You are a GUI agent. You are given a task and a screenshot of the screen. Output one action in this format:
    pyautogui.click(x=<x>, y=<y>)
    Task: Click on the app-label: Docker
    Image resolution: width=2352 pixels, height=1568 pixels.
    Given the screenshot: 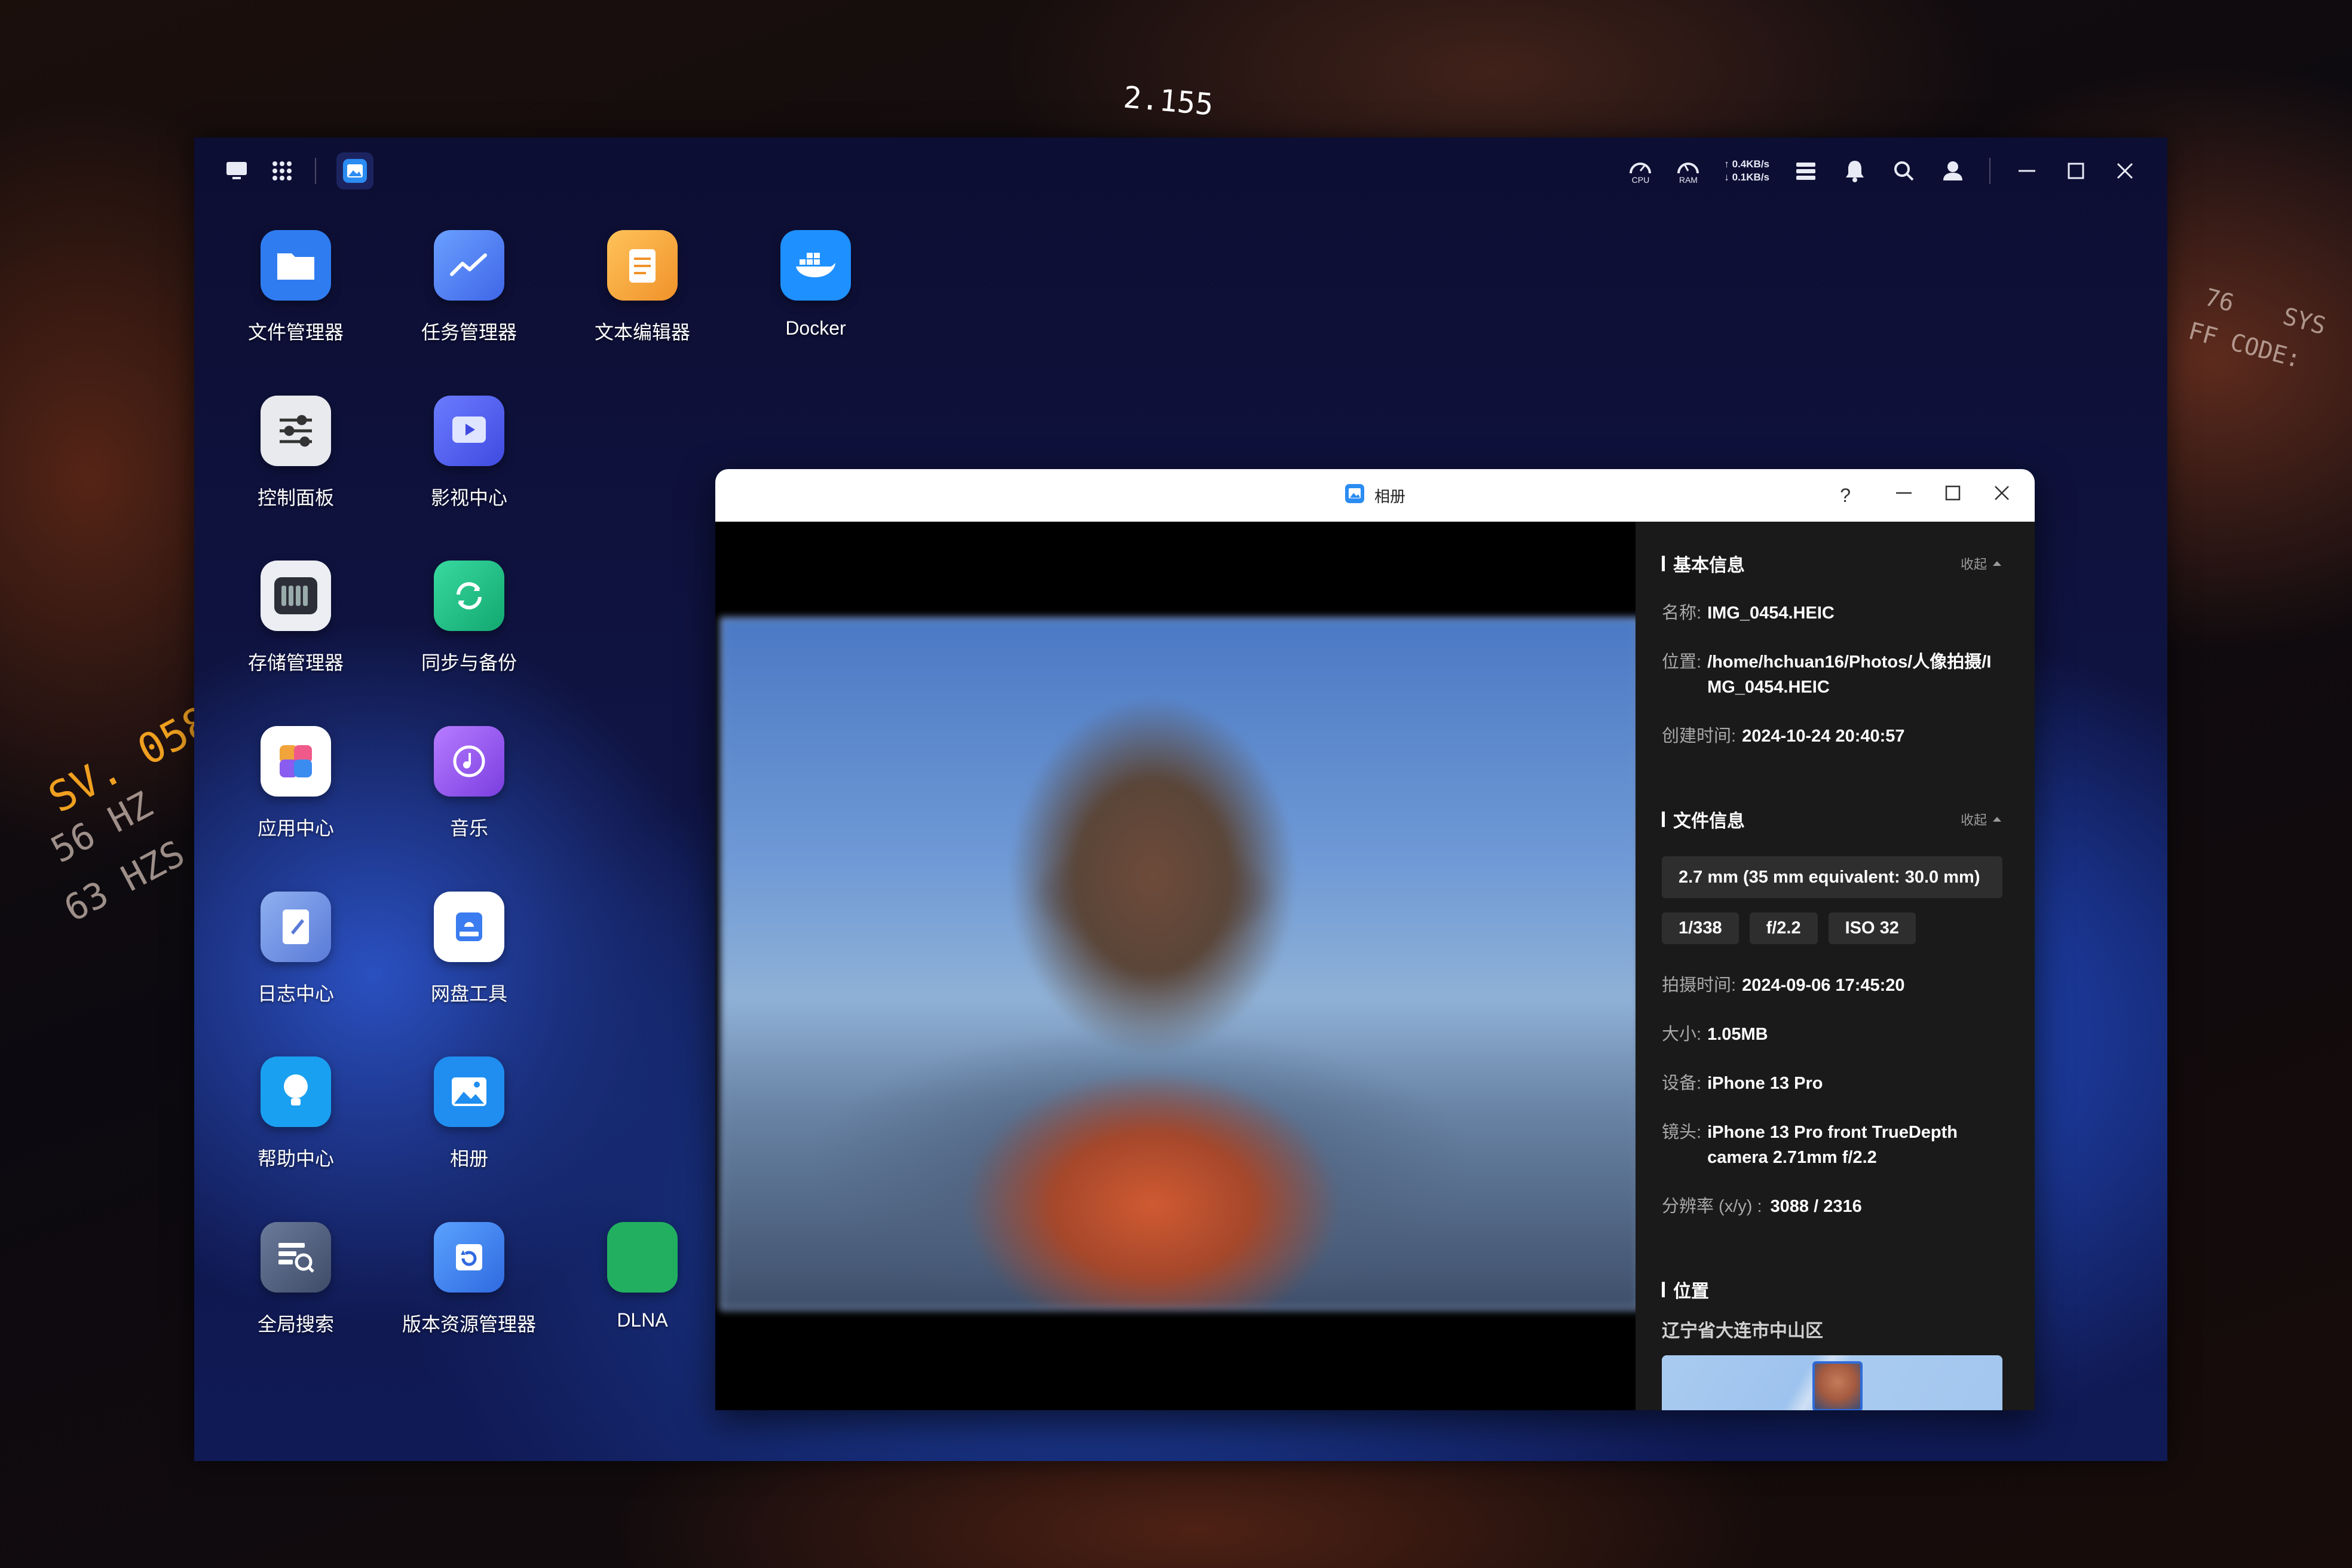 What is the action you would take?
    pyautogui.click(x=815, y=328)
    